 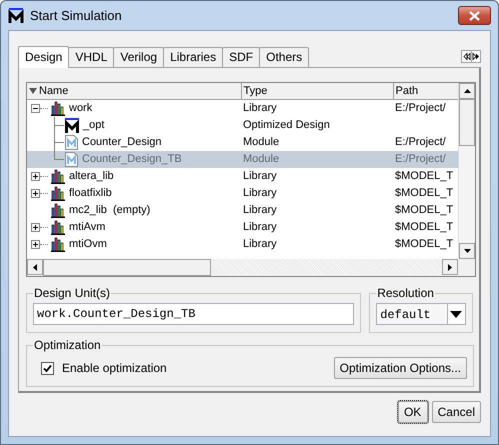 What do you see at coordinates (122, 142) in the screenshot?
I see `tree-item-label: Counter_Design` at bounding box center [122, 142].